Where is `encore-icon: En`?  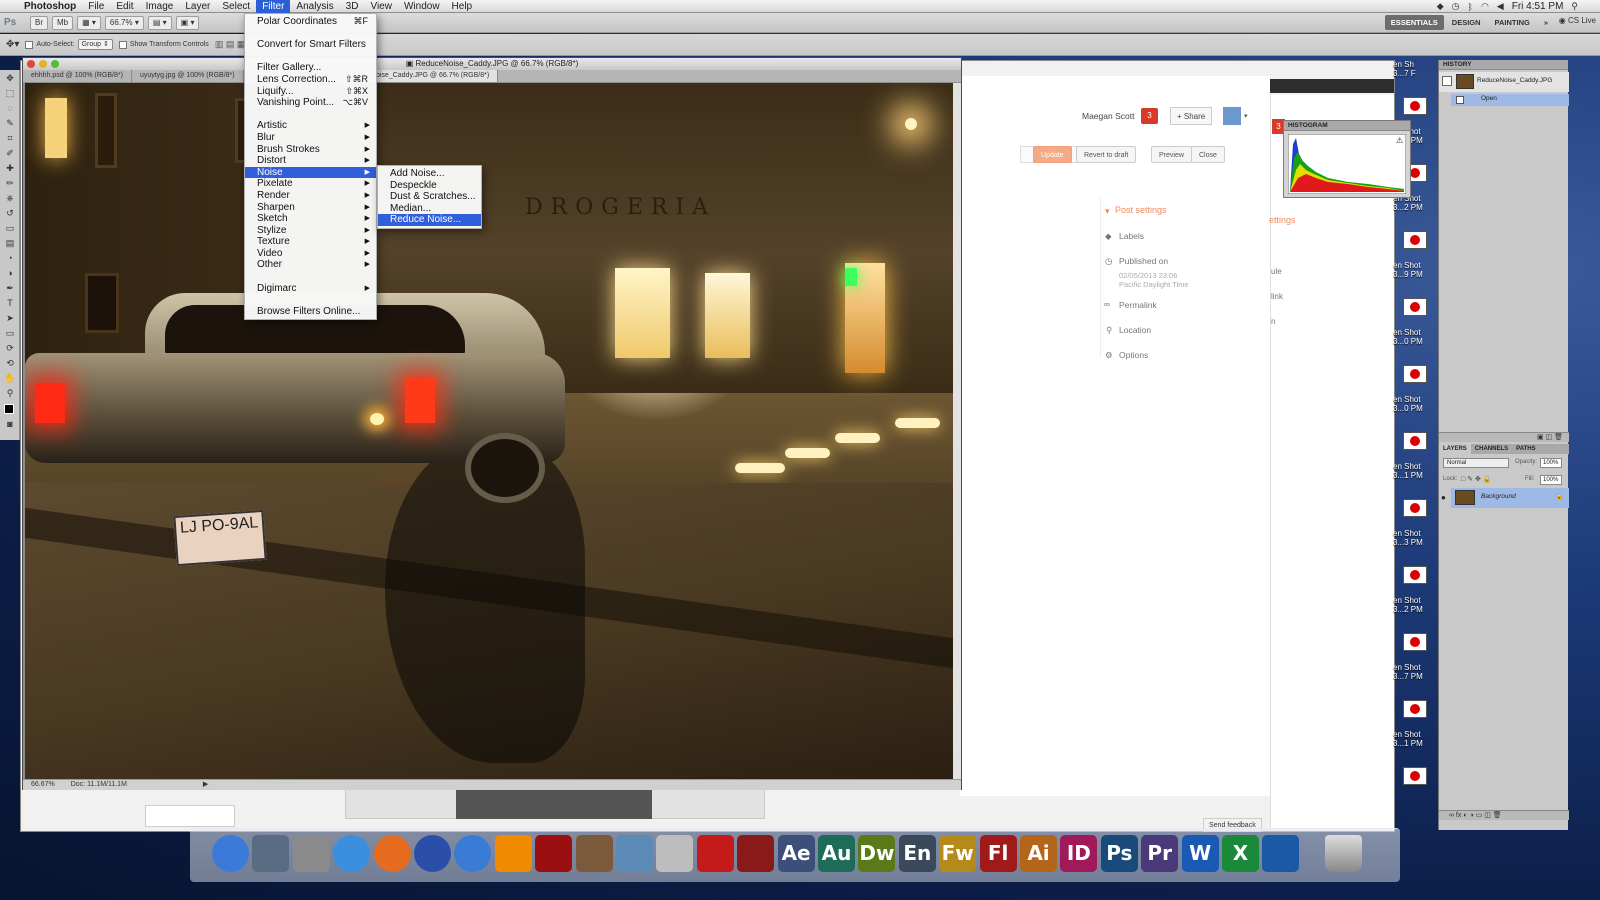 encore-icon: En is located at coordinates (917, 853).